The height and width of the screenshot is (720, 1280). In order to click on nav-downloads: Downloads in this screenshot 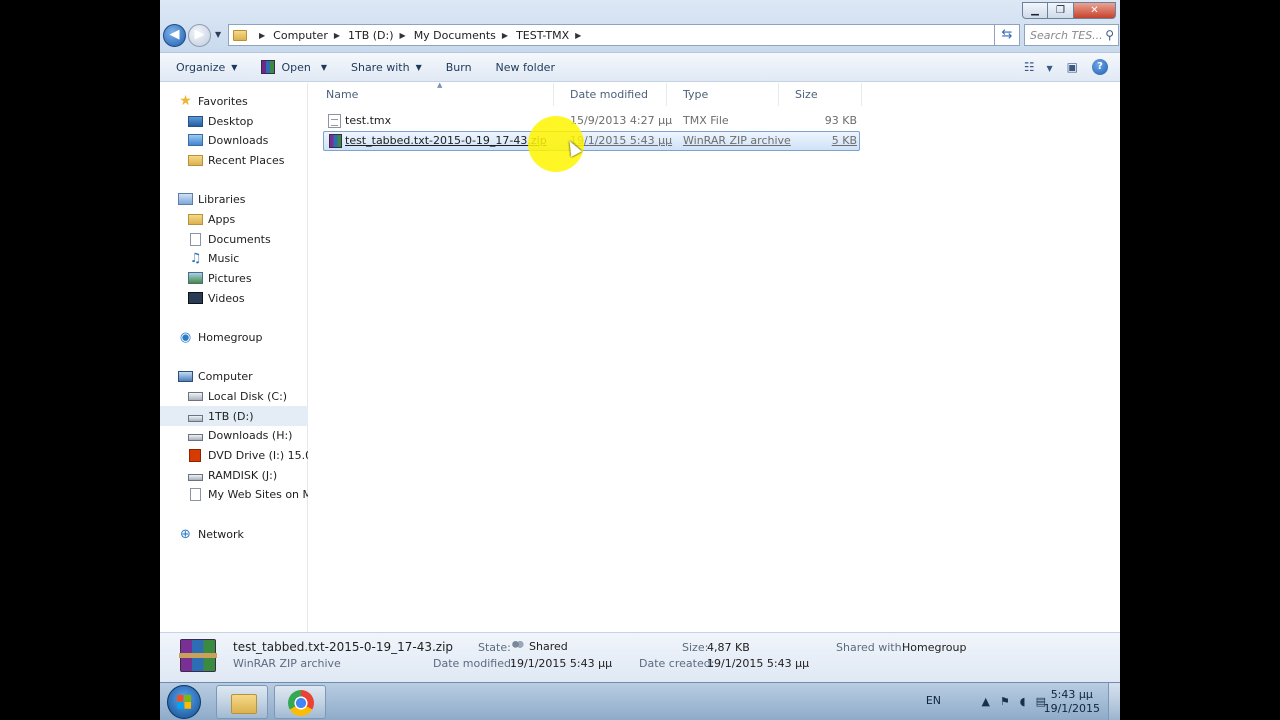, I will do `click(234, 140)`.